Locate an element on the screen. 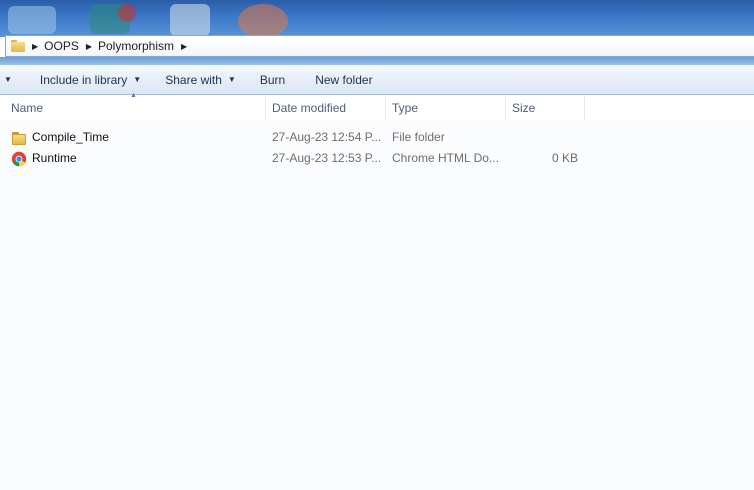 Image resolution: width=754 pixels, height=490 pixels. file-name: Compile_Time is located at coordinates (70, 137).